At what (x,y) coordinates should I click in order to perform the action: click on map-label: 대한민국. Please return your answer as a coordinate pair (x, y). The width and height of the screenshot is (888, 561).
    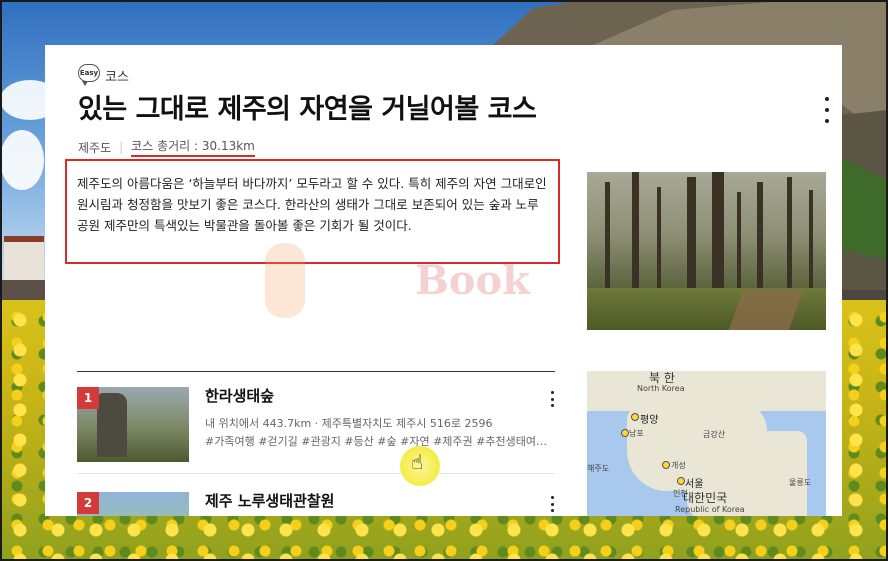
    Looking at the image, I should click on (705, 498).